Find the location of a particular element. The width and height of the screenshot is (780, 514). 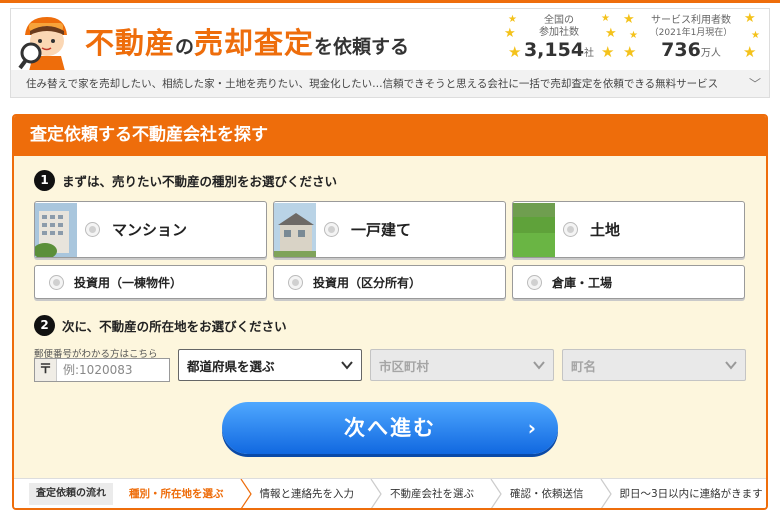

next-button: 次へ進む › is located at coordinates (390, 428).